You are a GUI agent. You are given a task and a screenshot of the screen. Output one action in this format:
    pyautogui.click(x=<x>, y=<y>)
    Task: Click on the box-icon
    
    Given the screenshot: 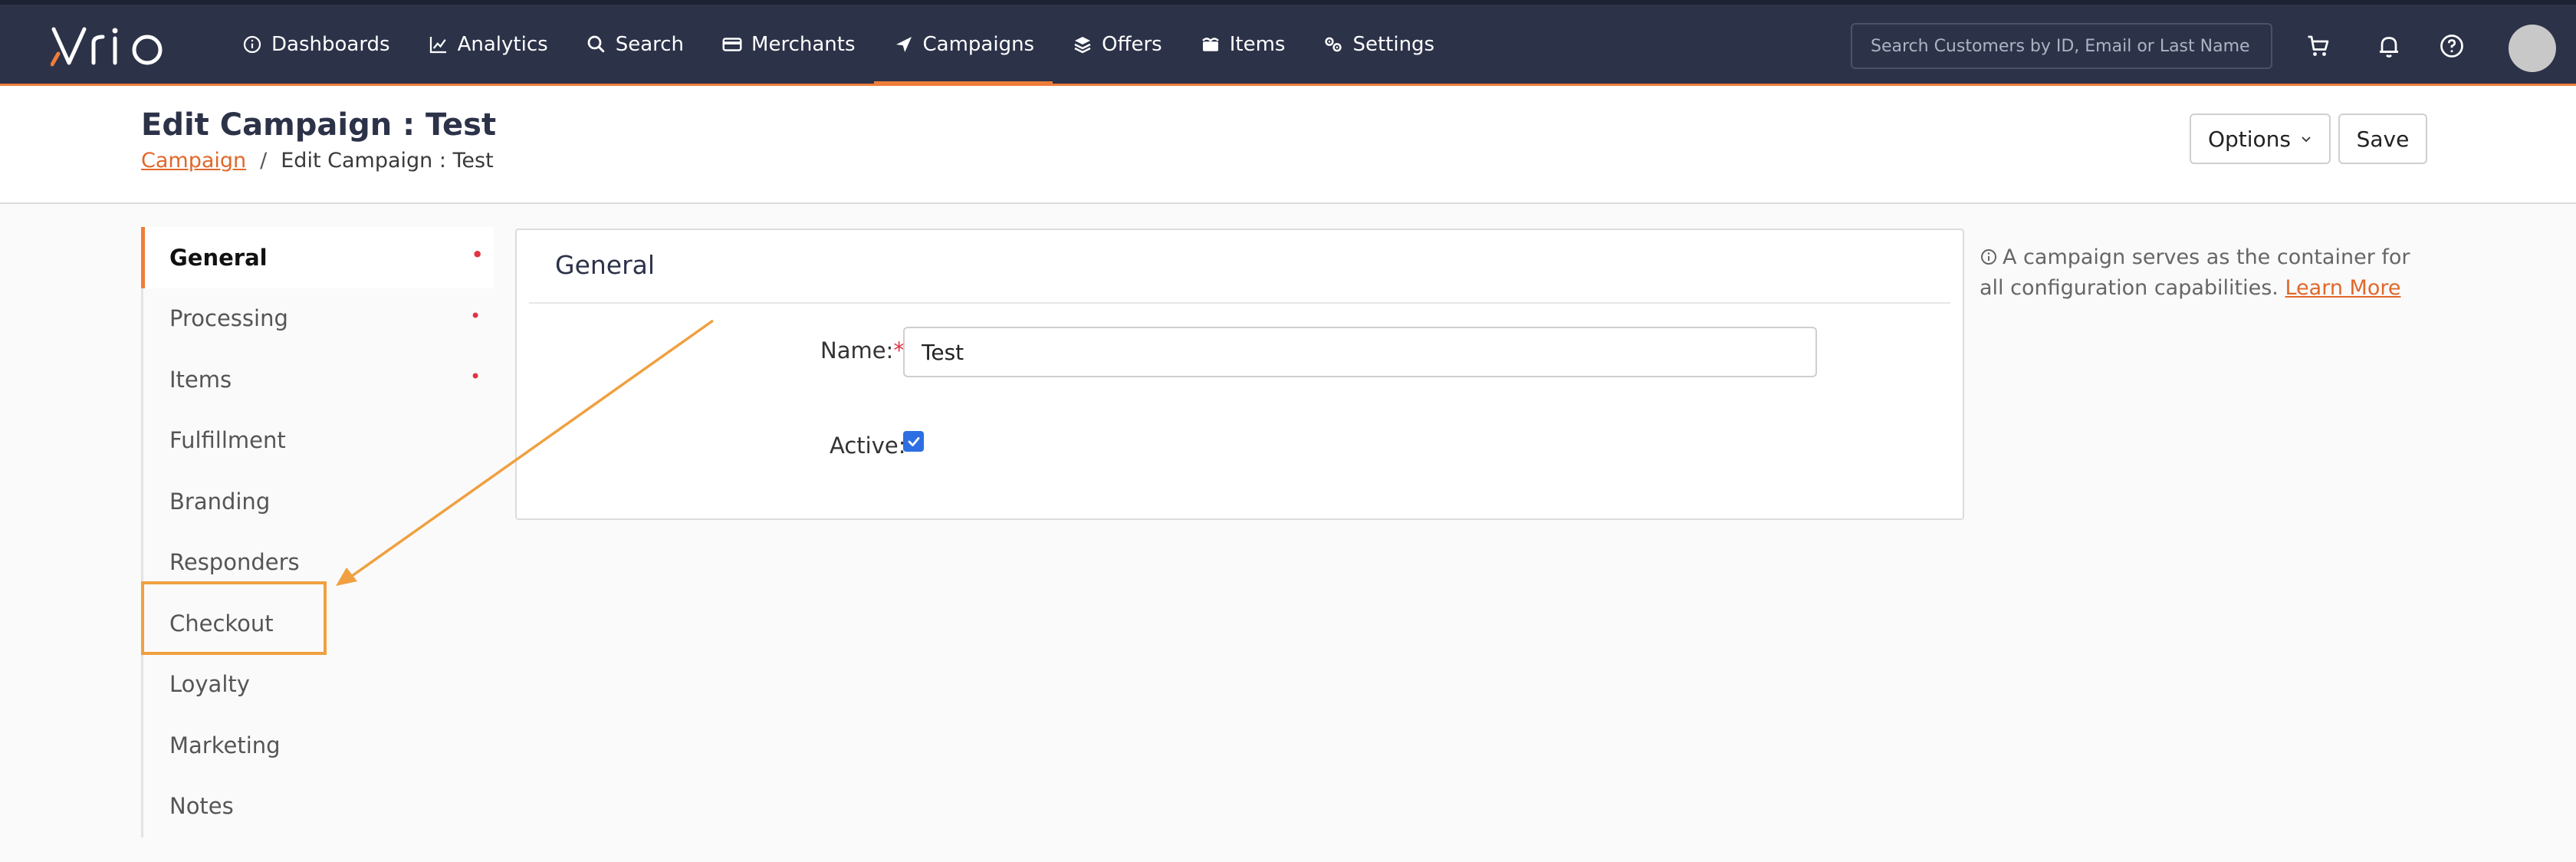 What is the action you would take?
    pyautogui.click(x=1210, y=44)
    